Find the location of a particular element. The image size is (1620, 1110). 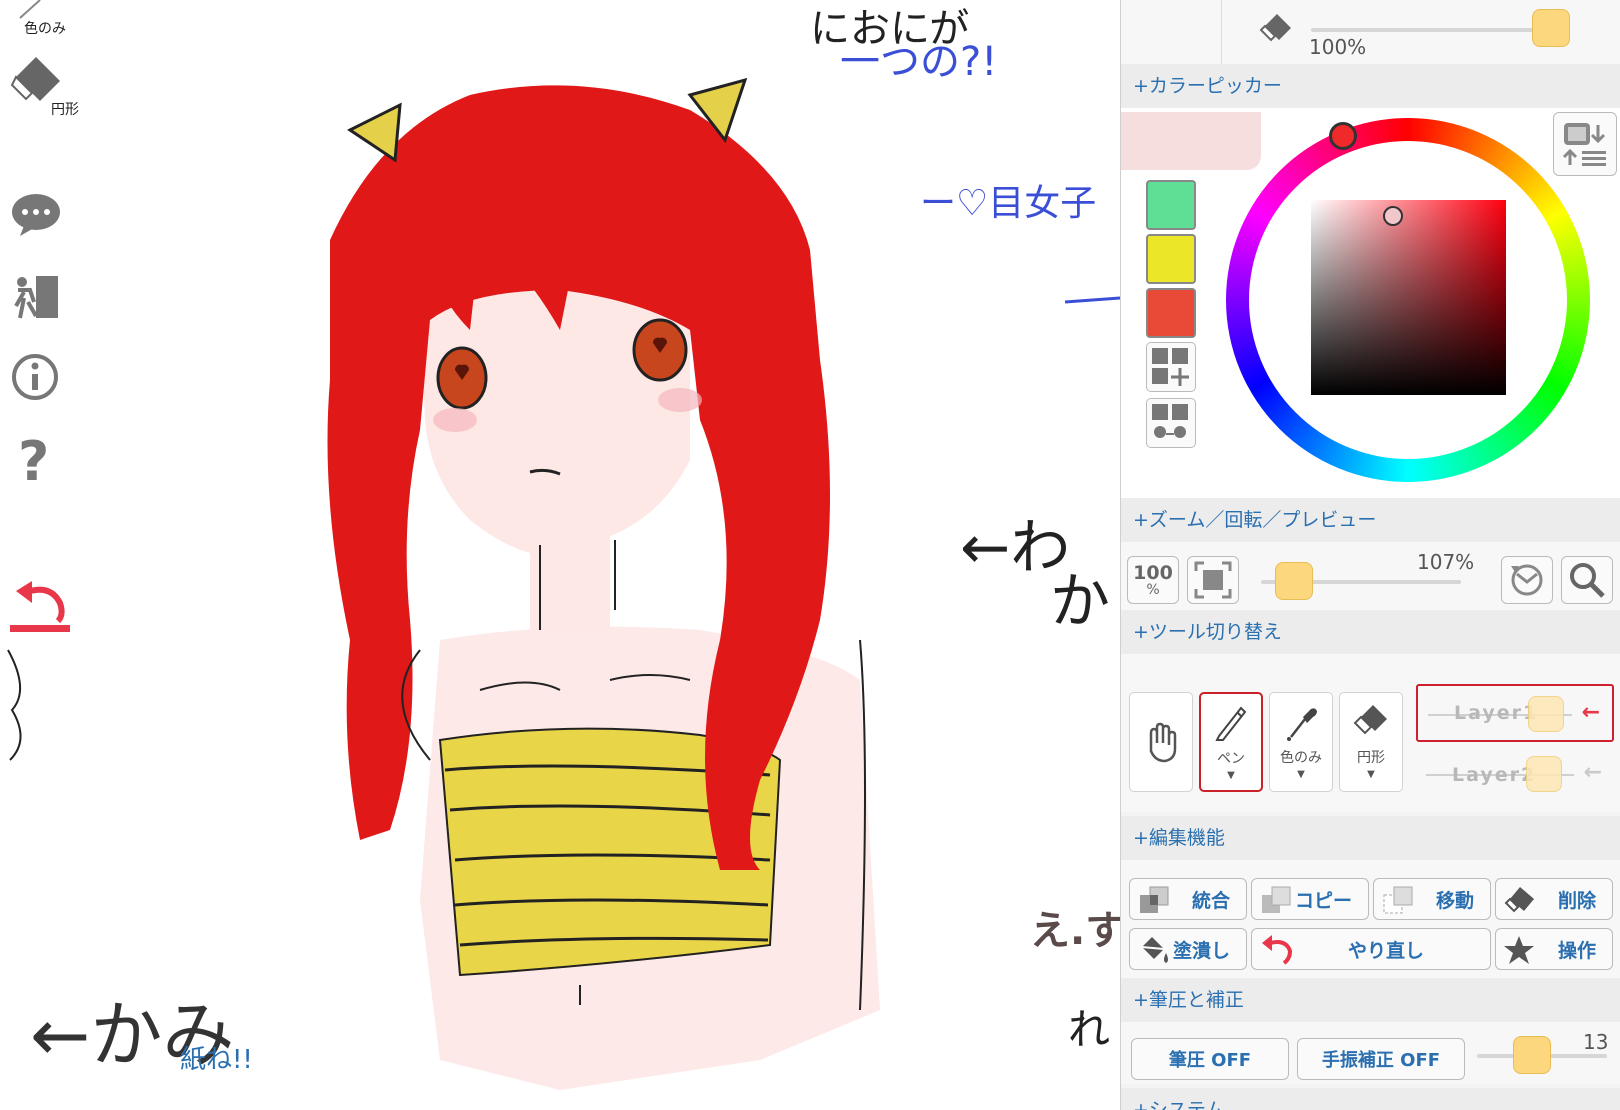

info-button is located at coordinates (45, 380).